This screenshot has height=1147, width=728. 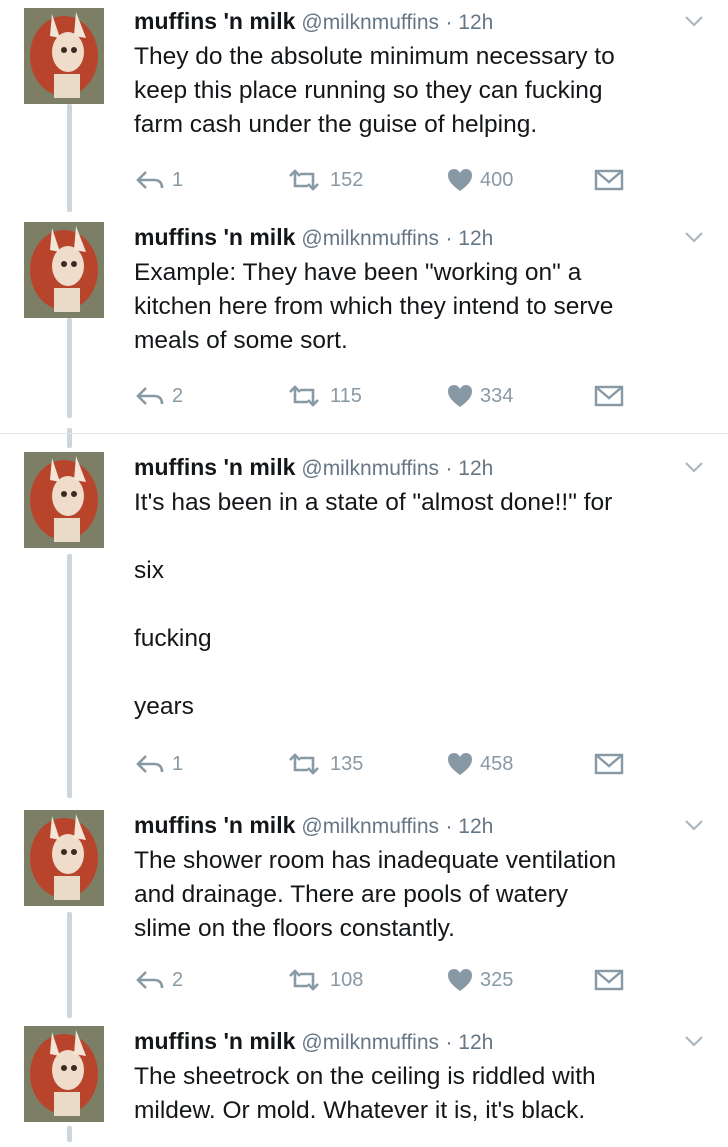 I want to click on like-button: 334, so click(x=479, y=396).